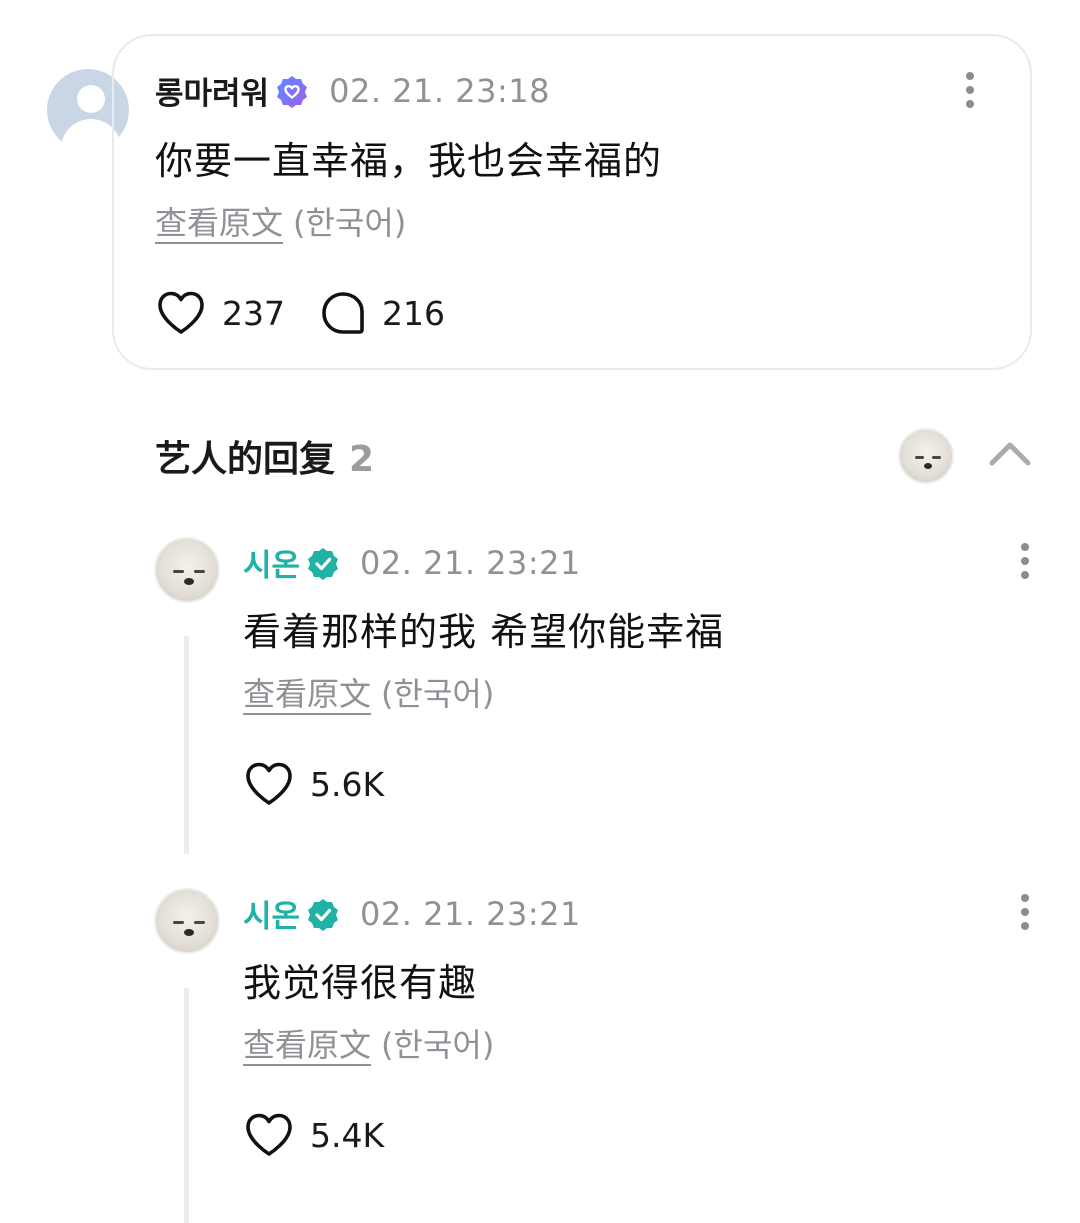  What do you see at coordinates (362, 459) in the screenshot?
I see `artist-replies-count: 2` at bounding box center [362, 459].